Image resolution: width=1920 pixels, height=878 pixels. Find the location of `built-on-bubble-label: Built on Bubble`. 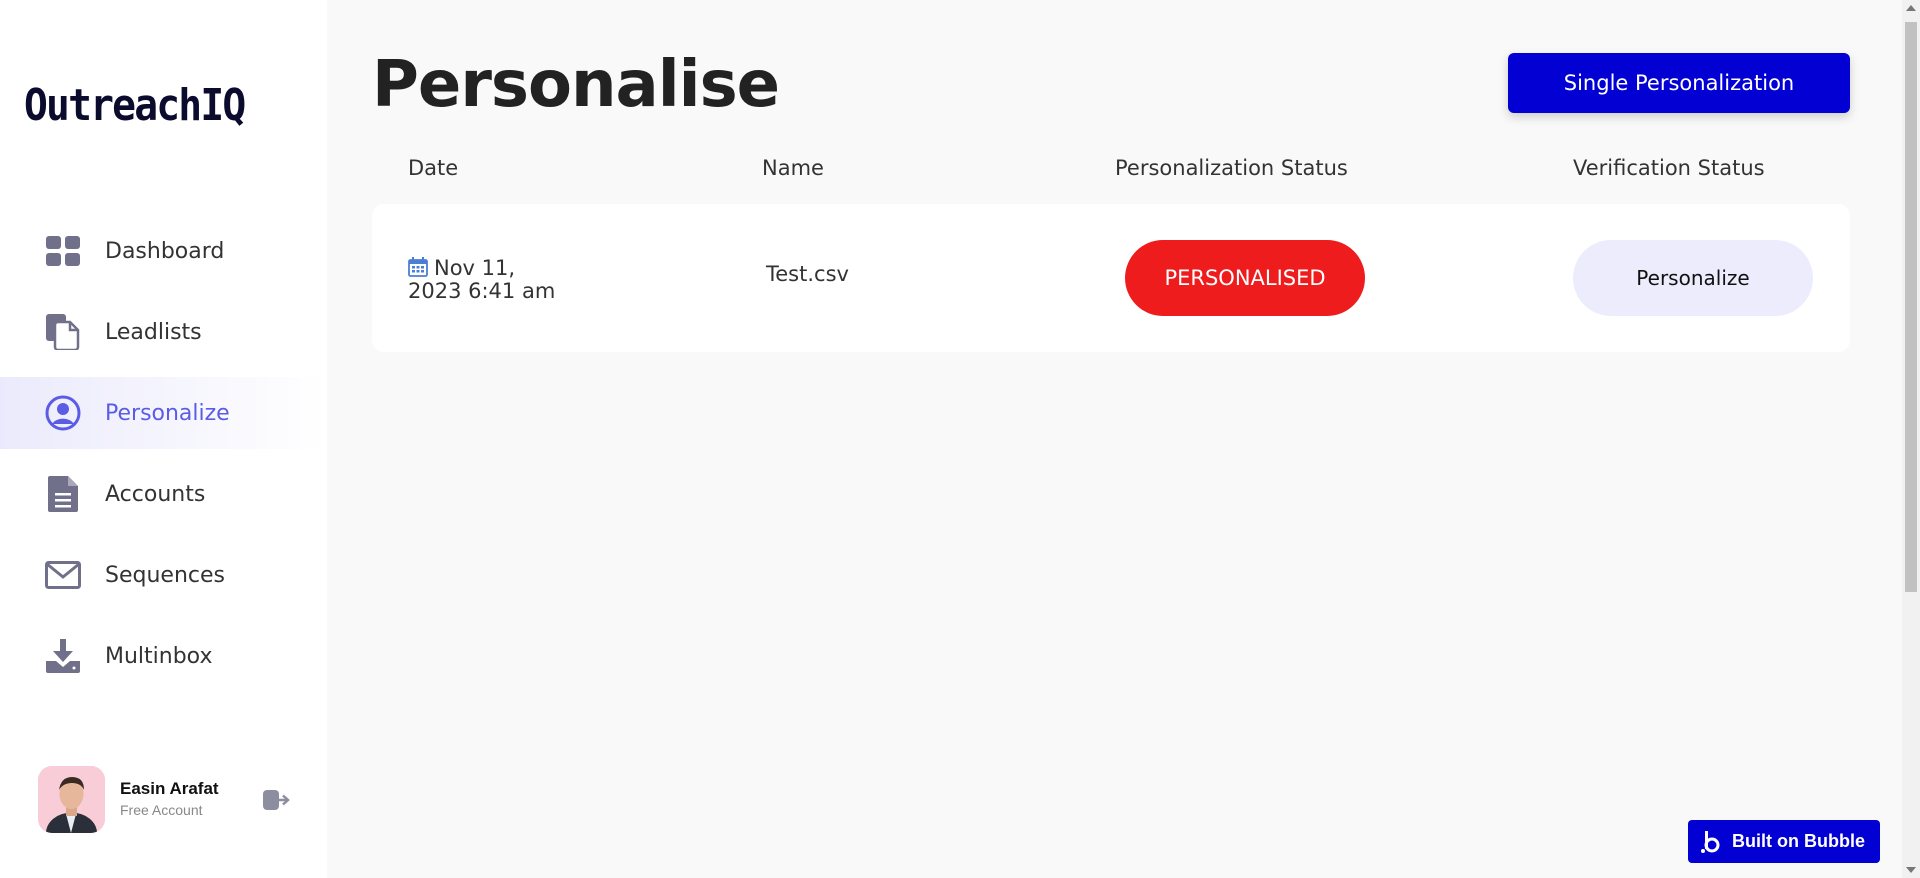

built-on-bubble-label: Built on Bubble is located at coordinates (1798, 841).